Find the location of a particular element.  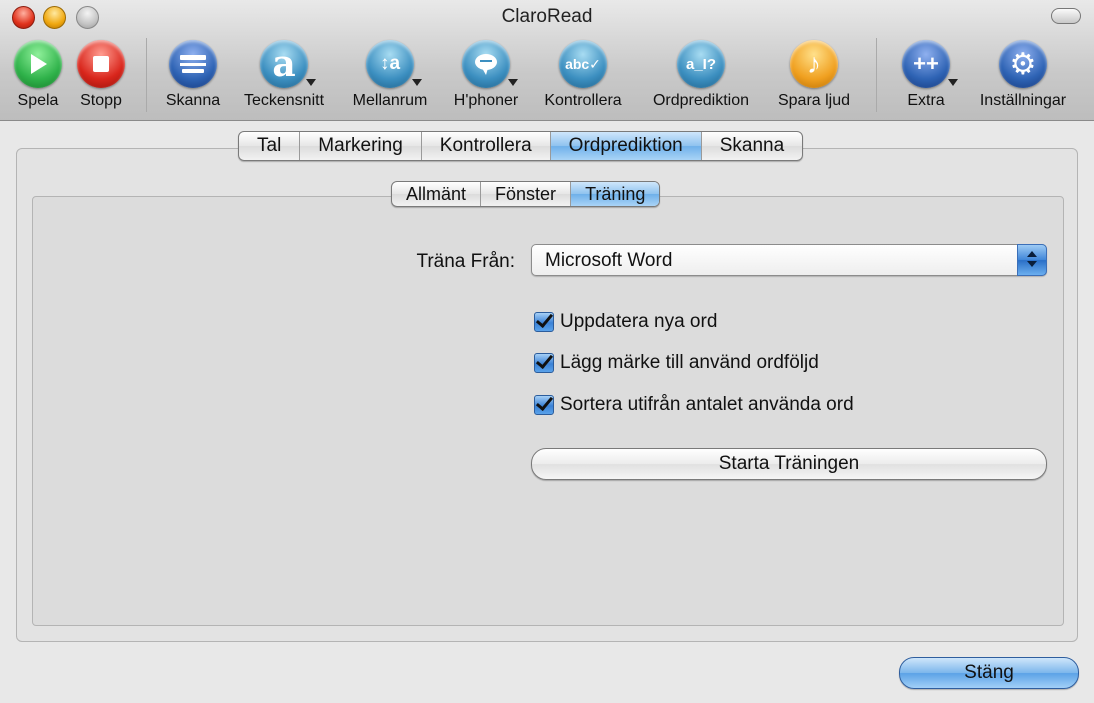

extra-button: ++ Extra is located at coordinates (928, 75).